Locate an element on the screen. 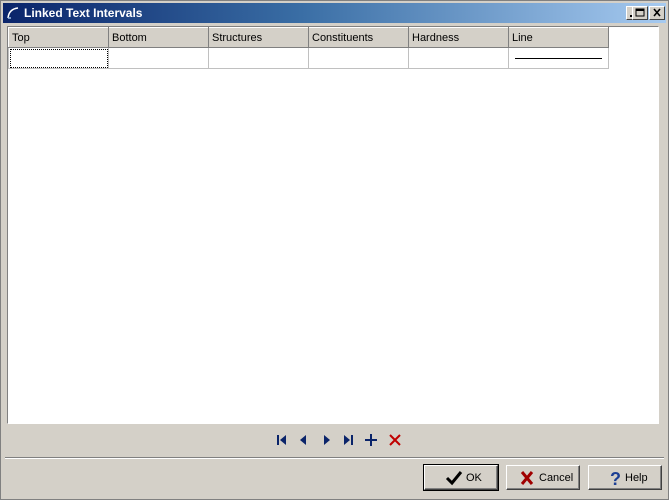 This screenshot has height=500, width=669. line-style-sample is located at coordinates (558, 58).